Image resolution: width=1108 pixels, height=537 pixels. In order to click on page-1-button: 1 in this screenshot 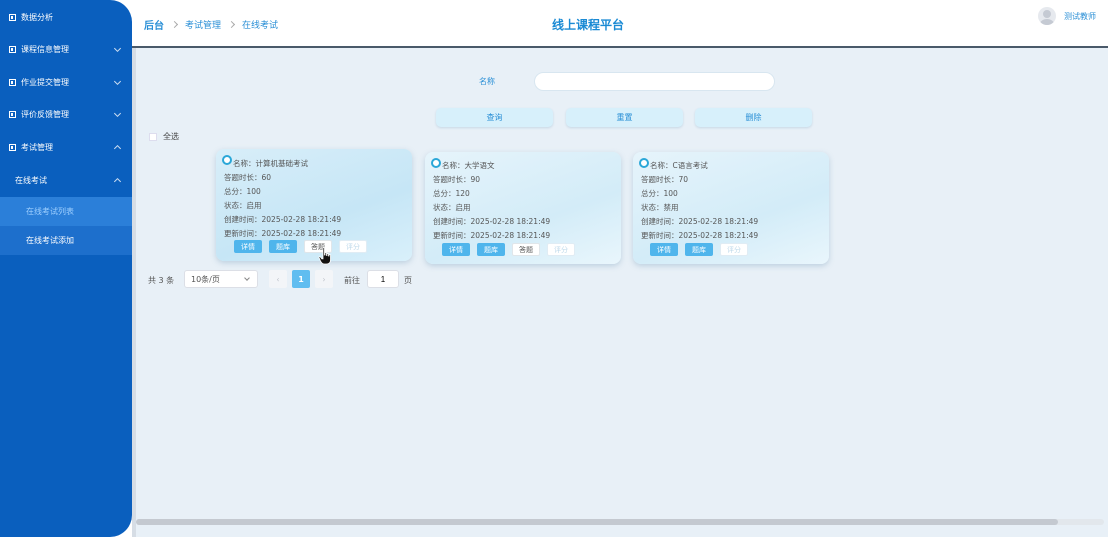, I will do `click(301, 279)`.